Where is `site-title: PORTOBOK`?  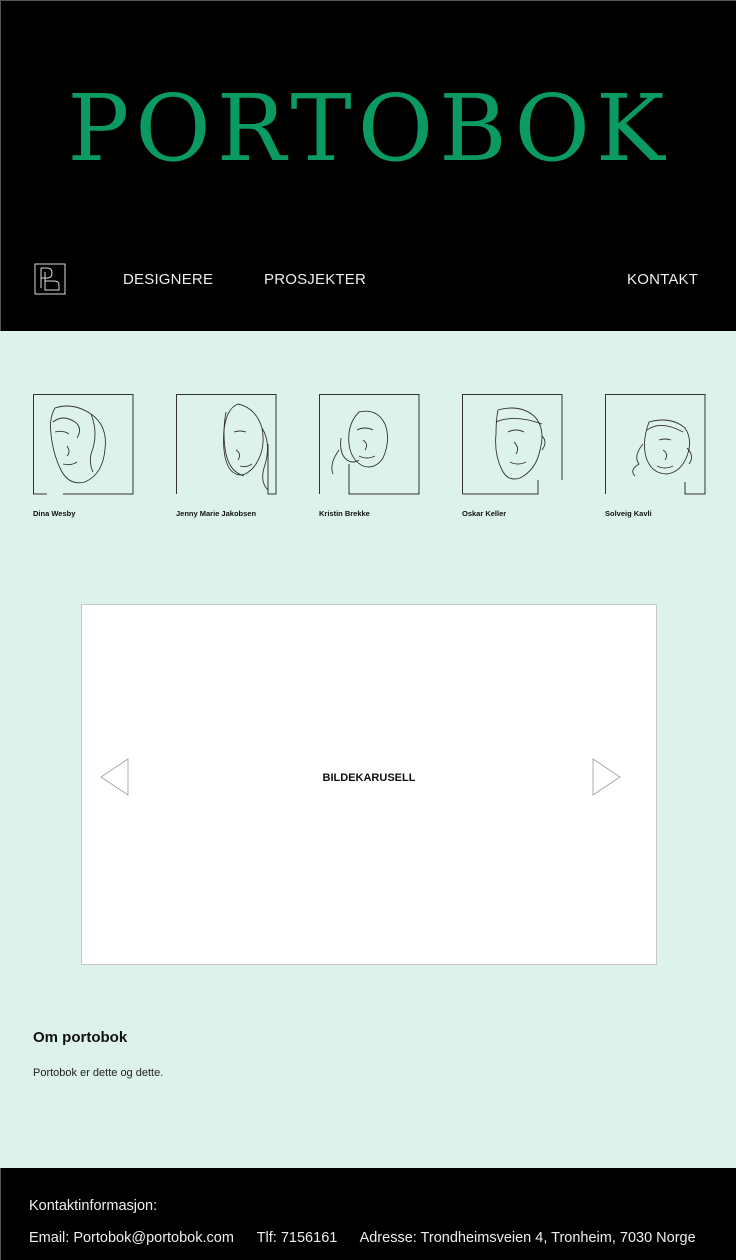 site-title: PORTOBOK is located at coordinates (368, 129).